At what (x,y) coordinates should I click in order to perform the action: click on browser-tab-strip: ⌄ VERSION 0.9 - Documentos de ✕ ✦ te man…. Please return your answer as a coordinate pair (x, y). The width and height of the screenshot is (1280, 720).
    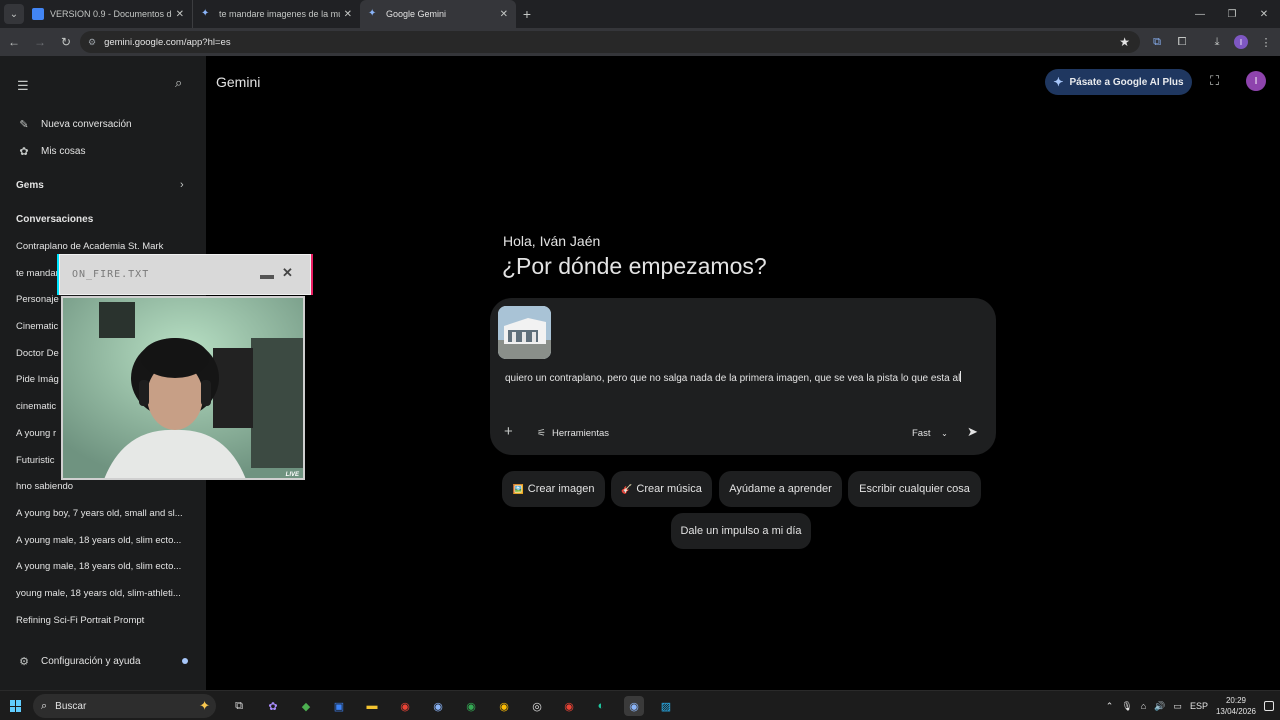
    Looking at the image, I should click on (640, 14).